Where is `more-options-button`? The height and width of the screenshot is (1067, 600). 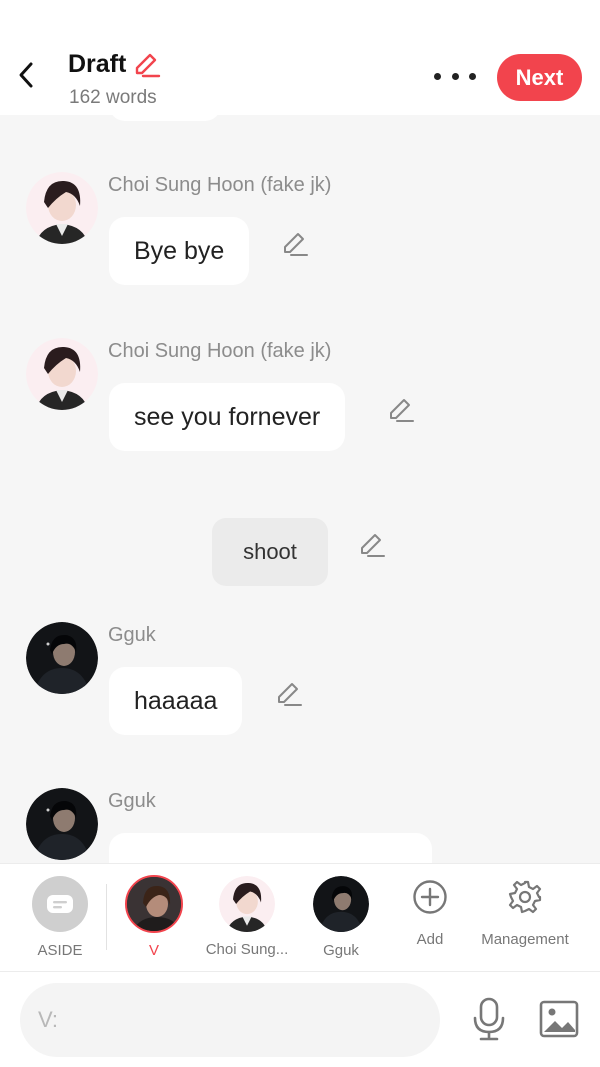
more-options-button is located at coordinates (455, 76).